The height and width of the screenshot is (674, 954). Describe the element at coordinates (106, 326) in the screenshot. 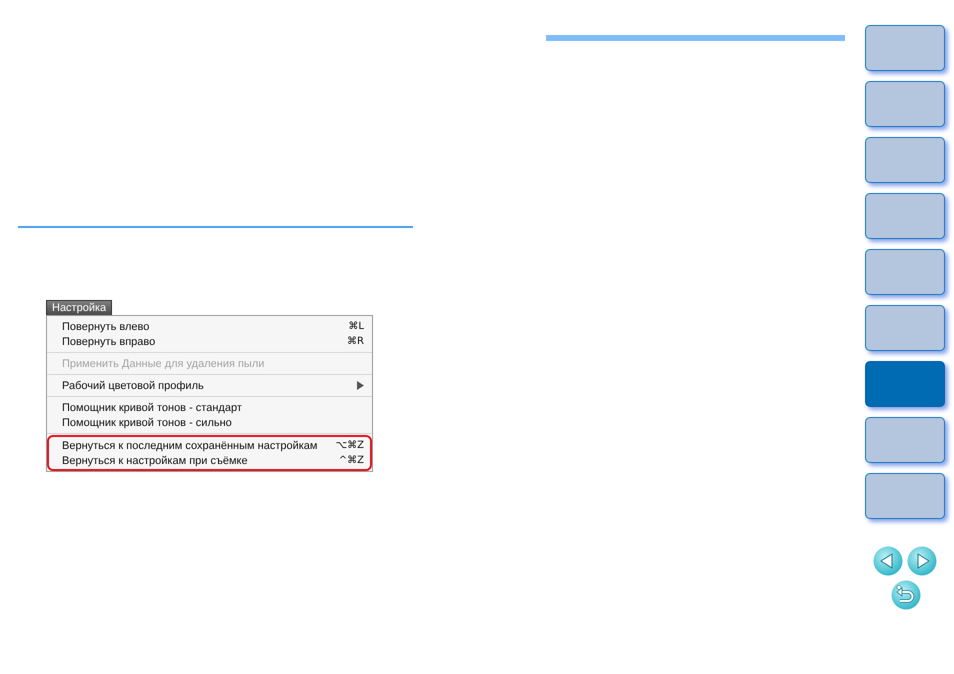

I see `menu-item: Повернуть влево` at that location.